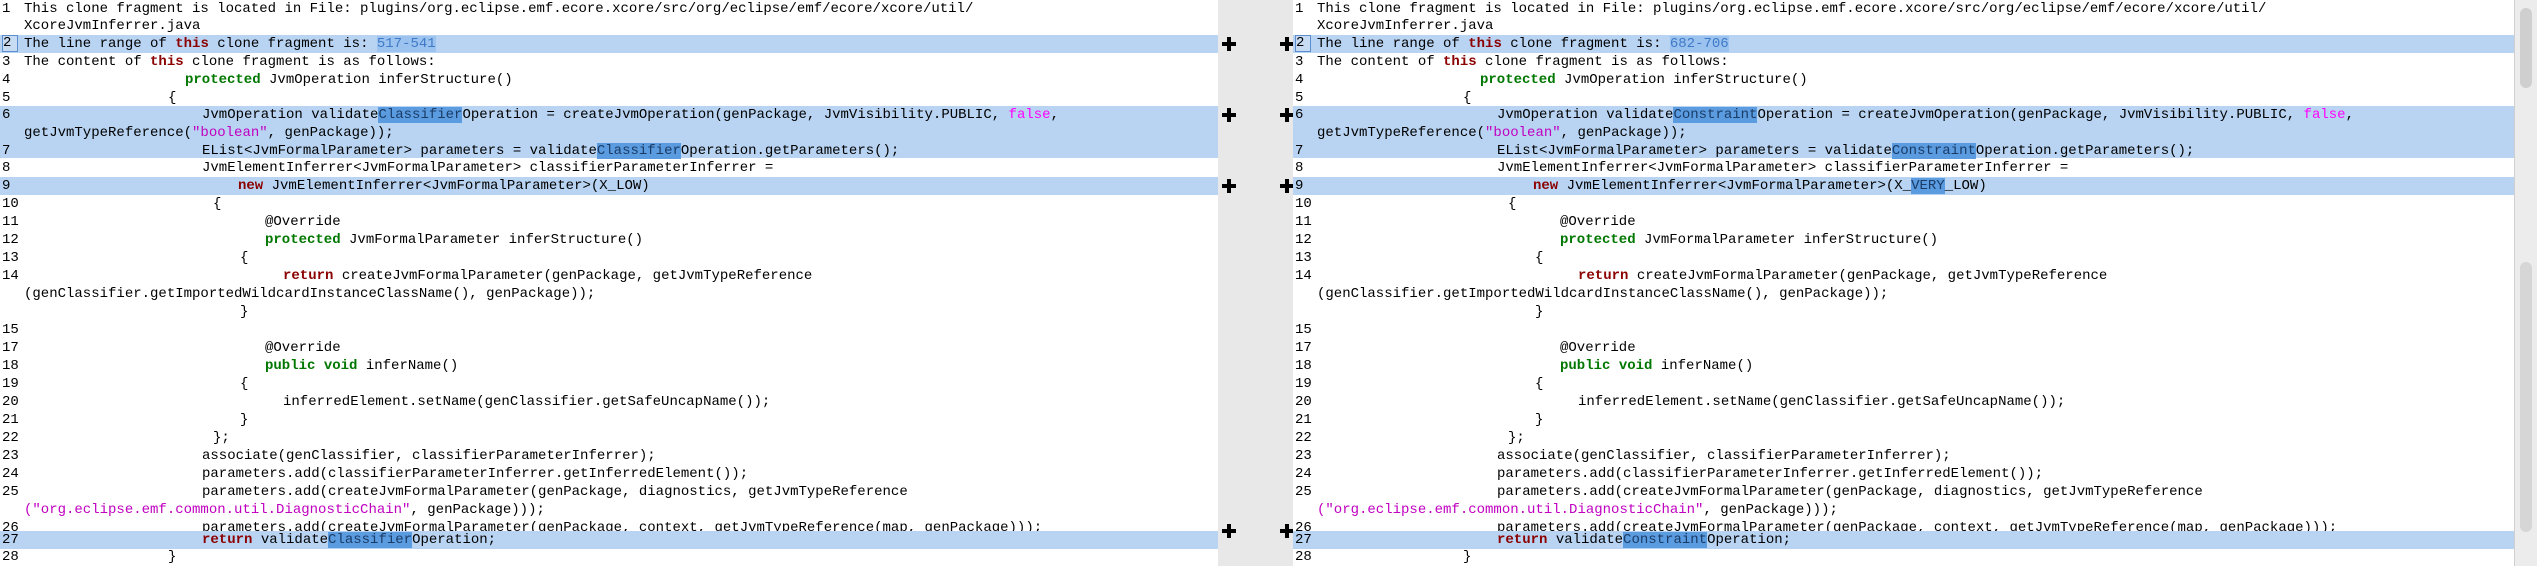 The image size is (2537, 566). I want to click on line-number: 15, so click(10, 330).